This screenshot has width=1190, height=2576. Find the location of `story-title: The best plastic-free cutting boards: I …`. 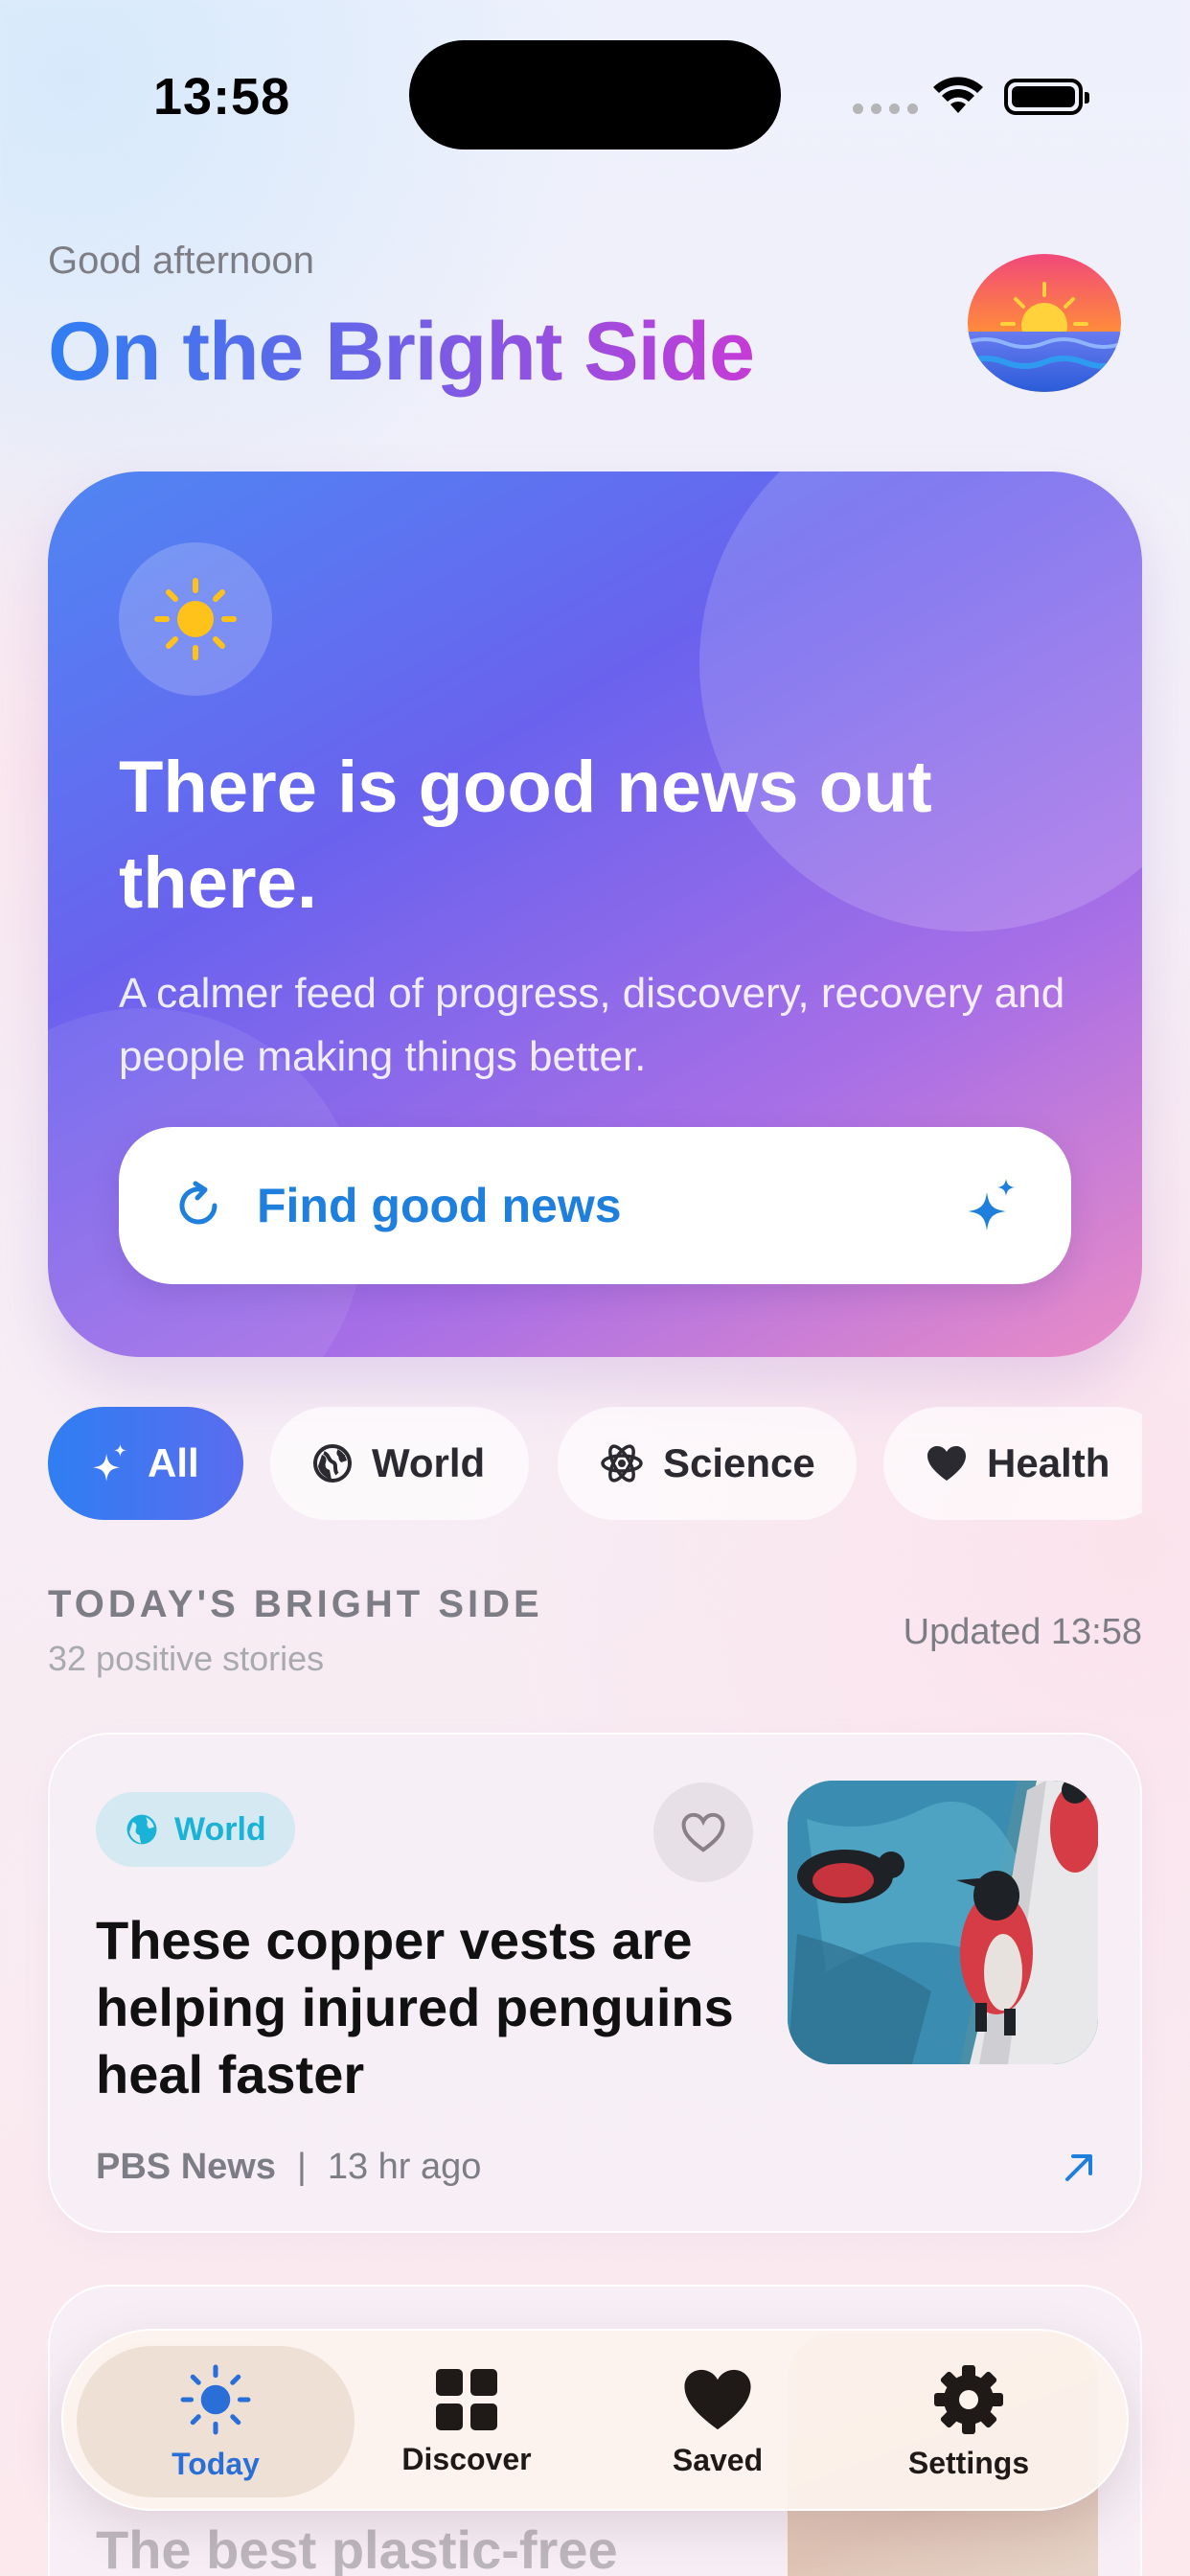

story-title: The best plastic-free cutting boards: I … is located at coordinates (357, 2547).